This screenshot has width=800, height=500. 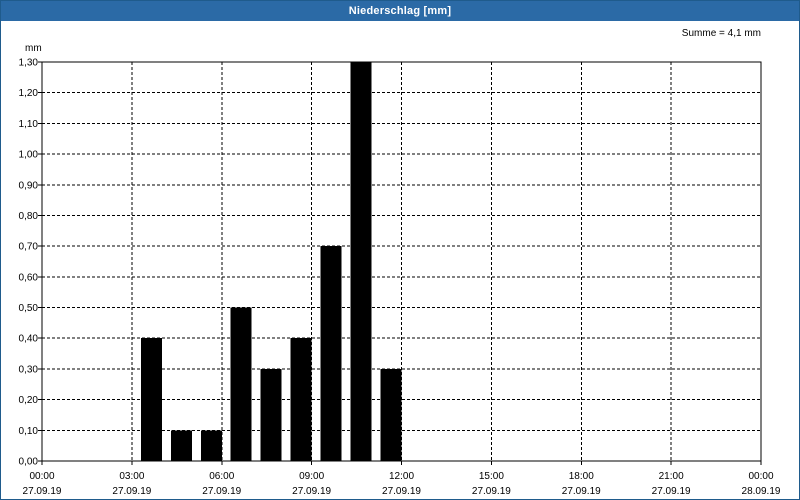 What do you see at coordinates (29, 124) in the screenshot?
I see `y-tick-label: 1,10` at bounding box center [29, 124].